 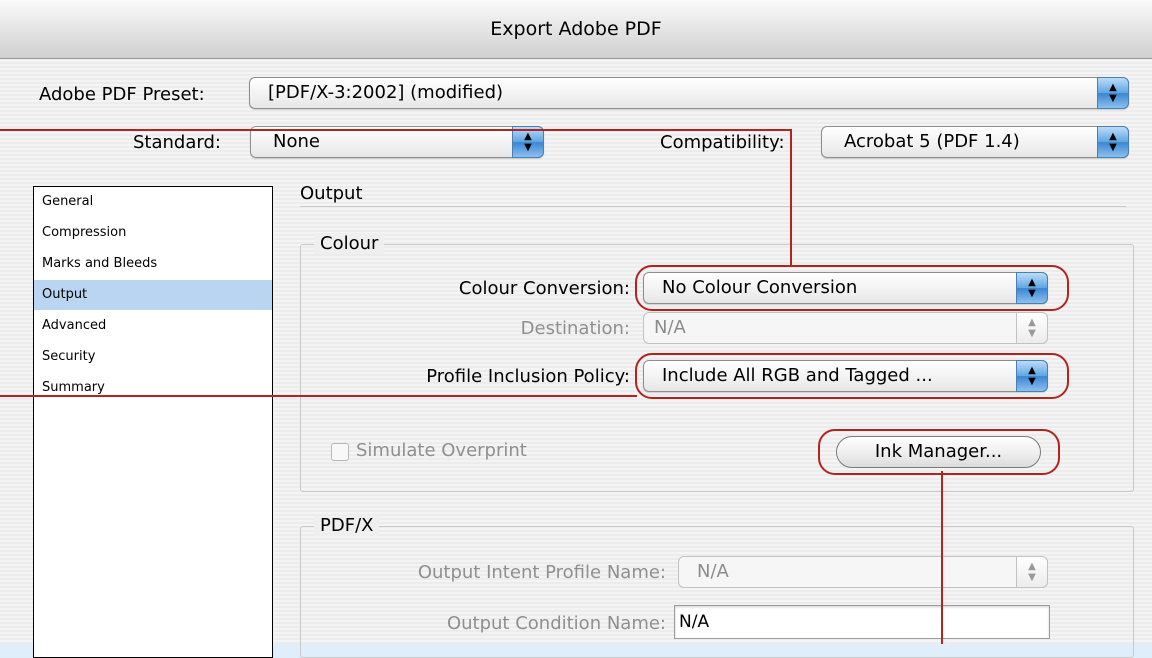 What do you see at coordinates (528, 376) in the screenshot?
I see `profile-inclusion-label: Profile Inclusion Policy:` at bounding box center [528, 376].